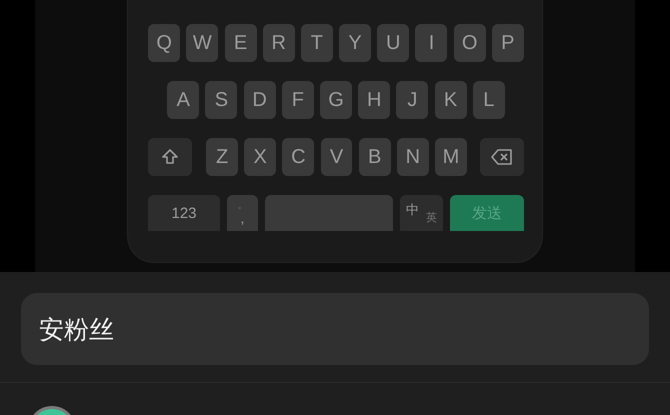 The image size is (670, 415). Describe the element at coordinates (316, 43) in the screenshot. I see `keyboard-key: T` at that location.